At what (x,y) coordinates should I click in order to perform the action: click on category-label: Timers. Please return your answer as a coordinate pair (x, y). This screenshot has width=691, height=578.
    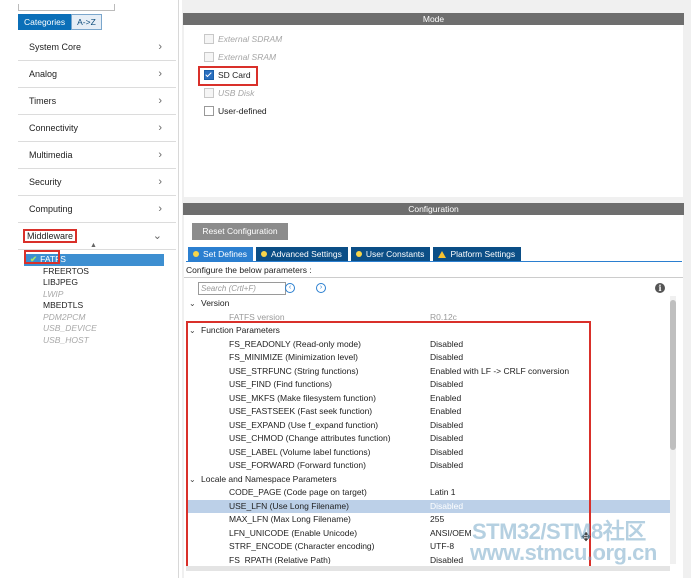
    Looking at the image, I should click on (43, 101).